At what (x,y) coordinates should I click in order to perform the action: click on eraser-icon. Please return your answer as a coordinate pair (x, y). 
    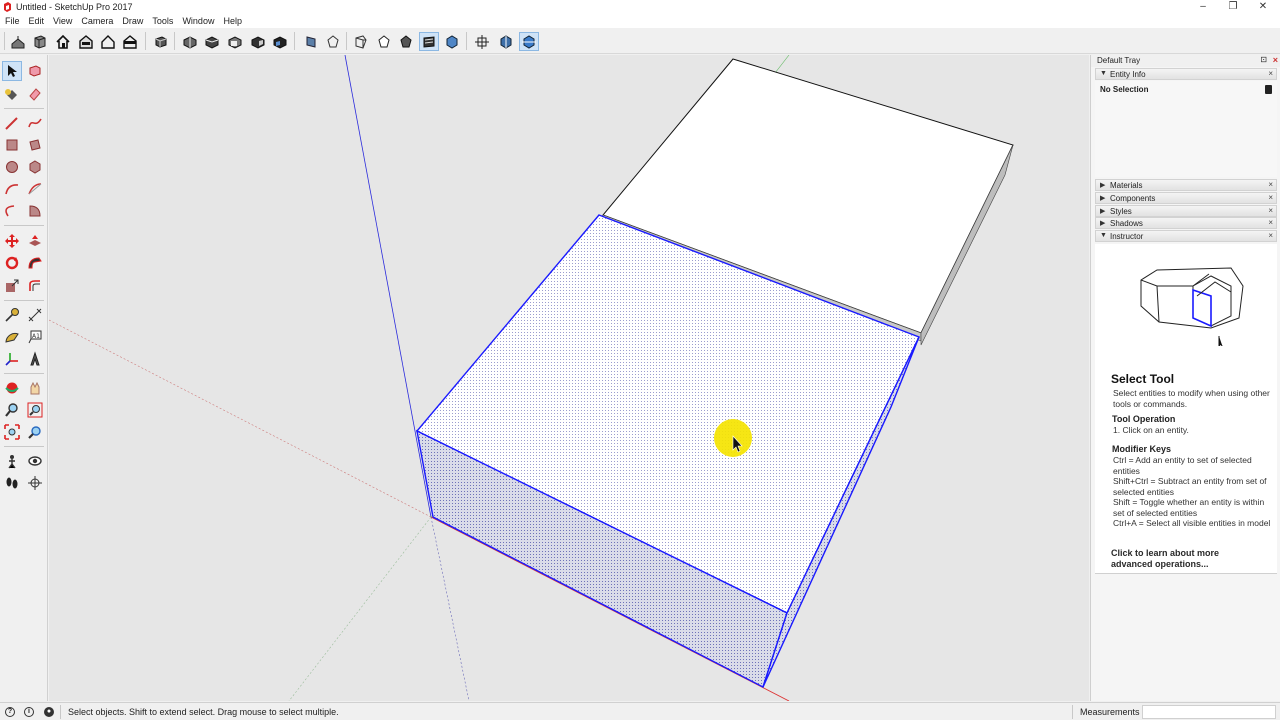
    Looking at the image, I should click on (35, 94).